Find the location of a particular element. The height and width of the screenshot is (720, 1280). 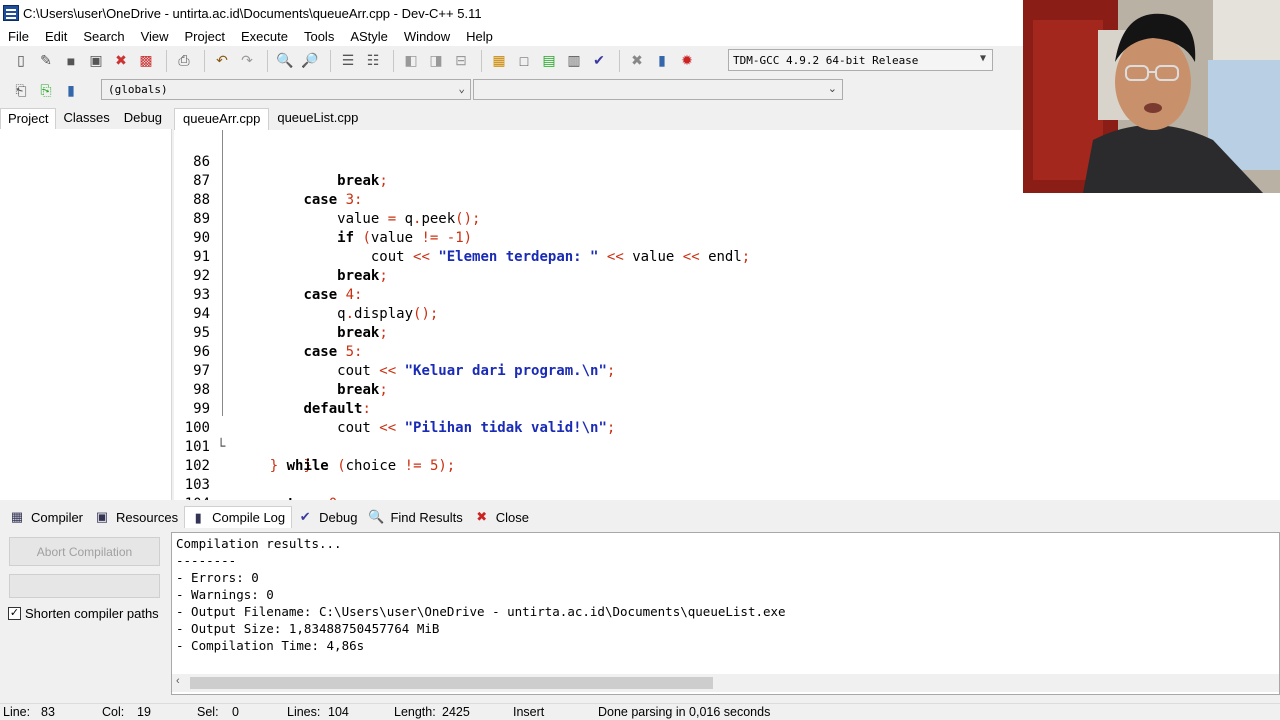

tab-debug-bottom: ✔ Debug is located at coordinates (327, 517).